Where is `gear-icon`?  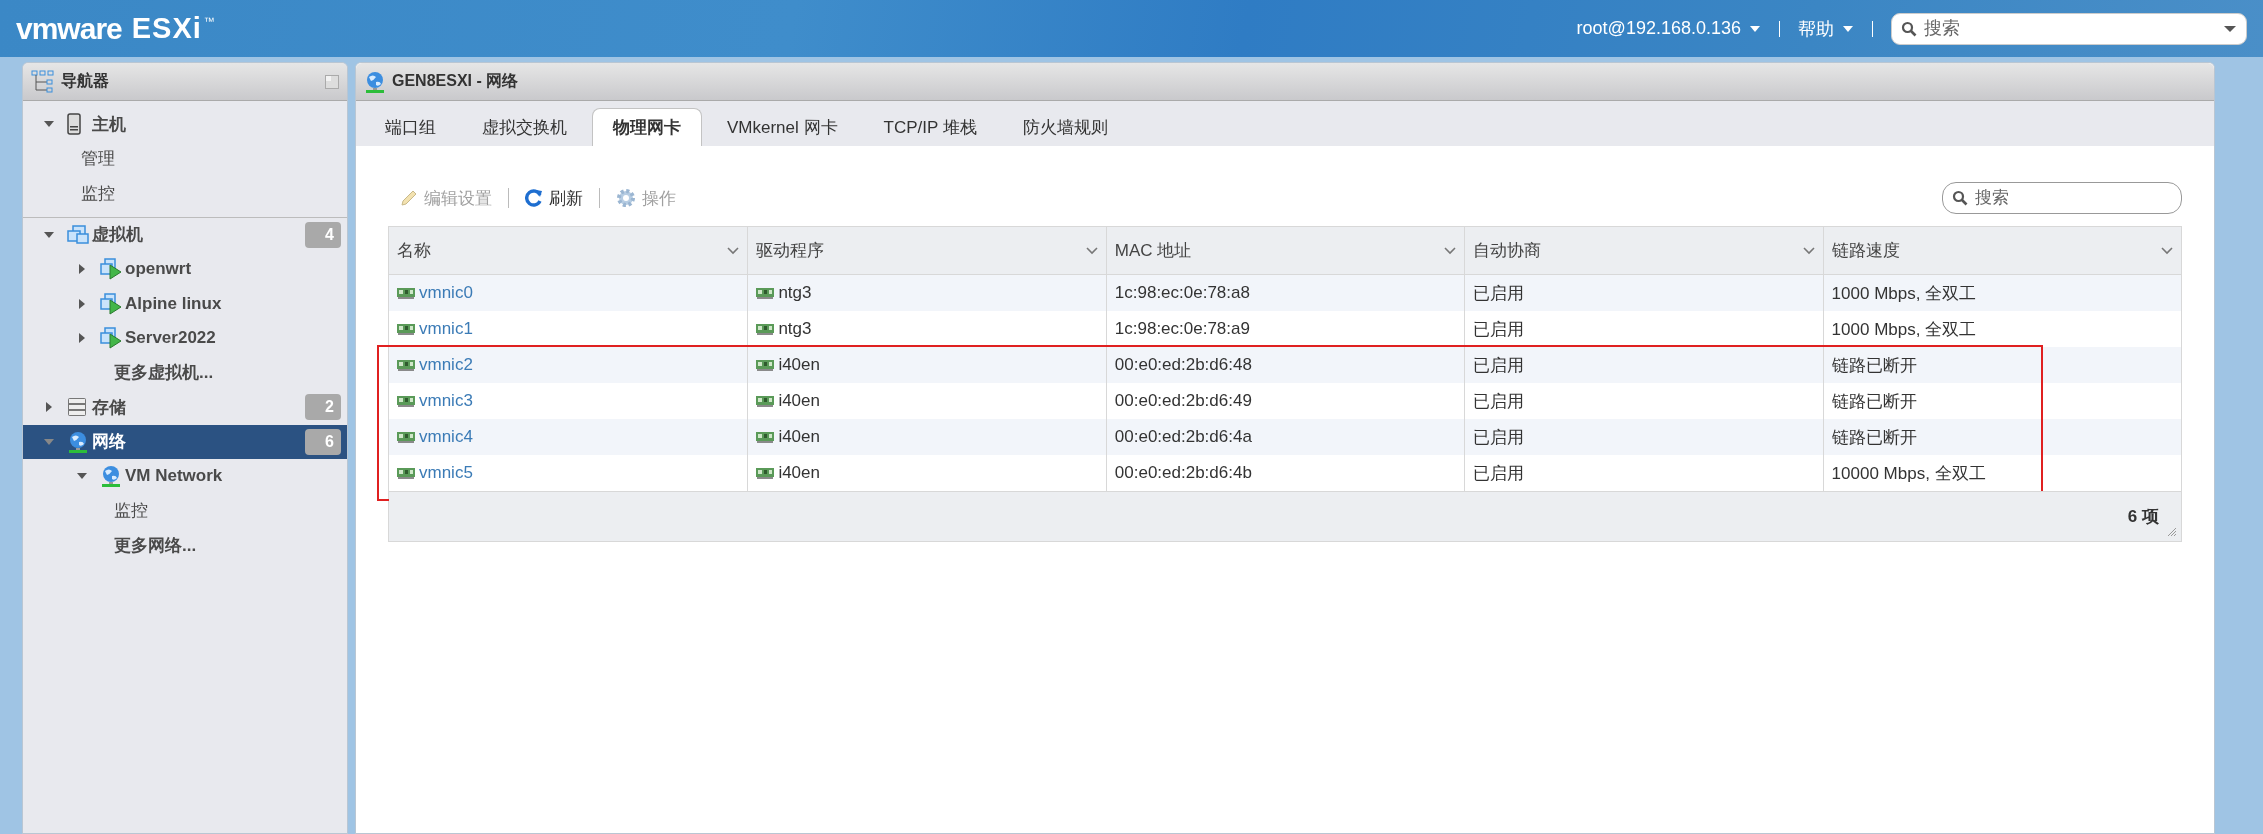 gear-icon is located at coordinates (626, 198).